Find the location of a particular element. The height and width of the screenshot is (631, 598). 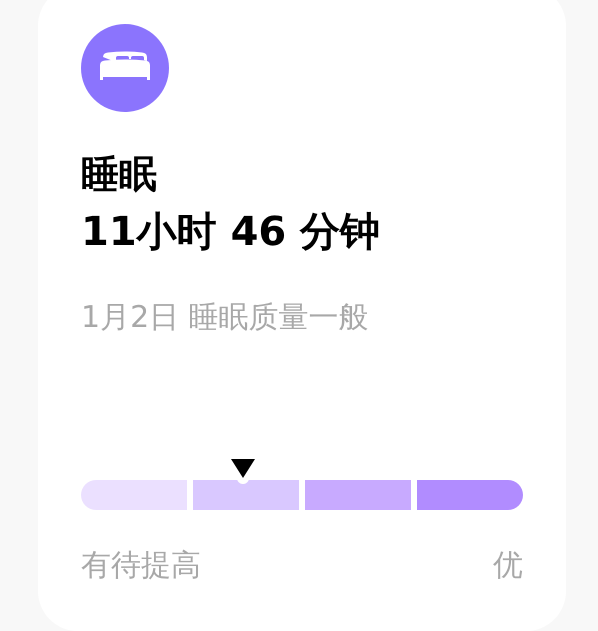

scale-low-label: 有待提高 is located at coordinates (141, 566).